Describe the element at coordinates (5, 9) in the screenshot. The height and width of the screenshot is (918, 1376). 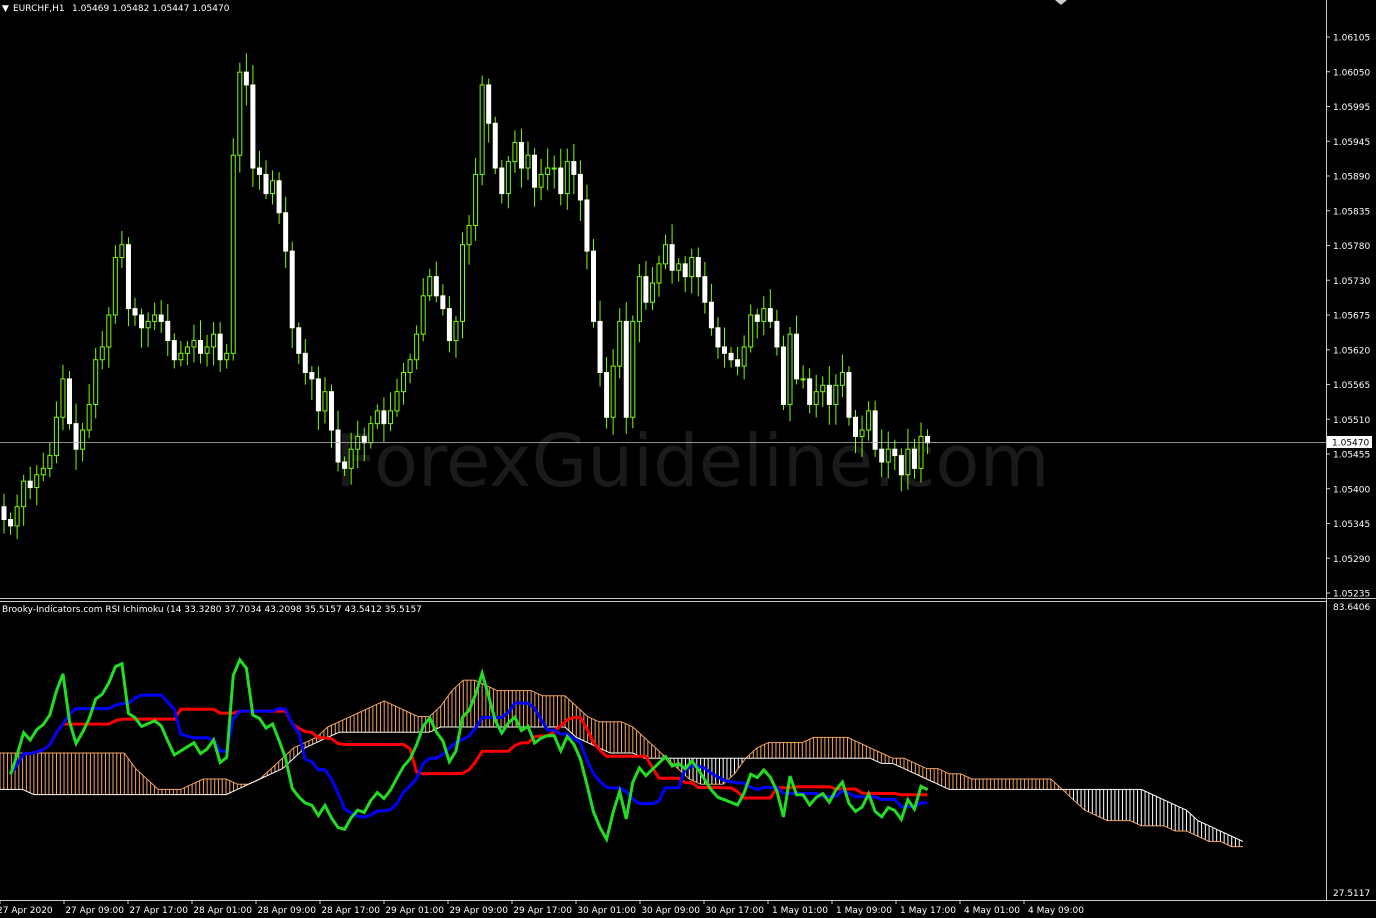
I see `collapse-triangle-icon: ▼` at that location.